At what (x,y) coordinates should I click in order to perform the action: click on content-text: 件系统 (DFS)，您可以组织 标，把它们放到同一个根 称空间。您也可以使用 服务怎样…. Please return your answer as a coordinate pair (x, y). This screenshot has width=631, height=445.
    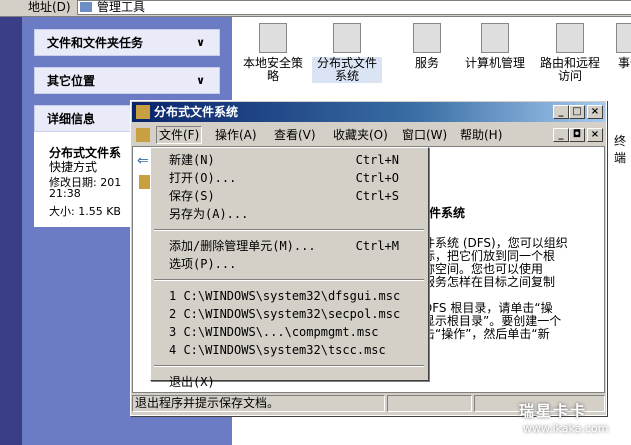
    Looking at the image, I should click on (513, 289).